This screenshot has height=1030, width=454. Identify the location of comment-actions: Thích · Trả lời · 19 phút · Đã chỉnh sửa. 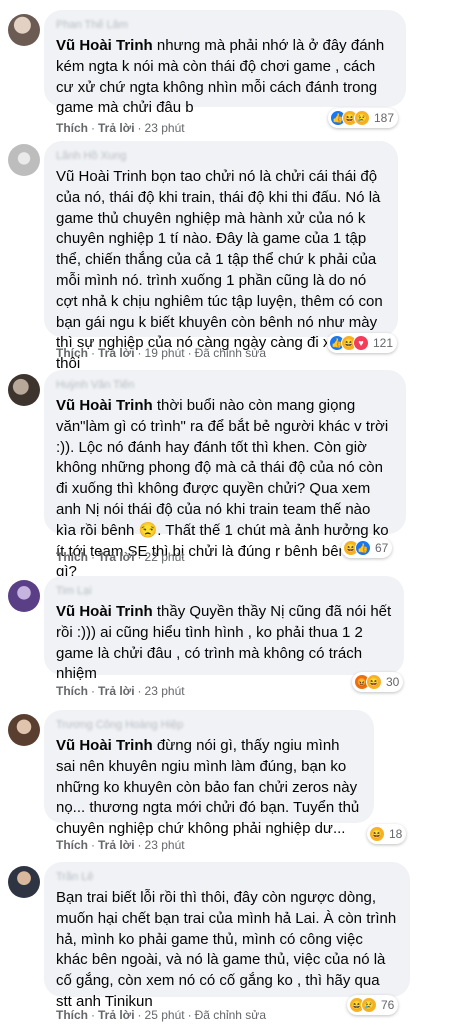
(161, 353).